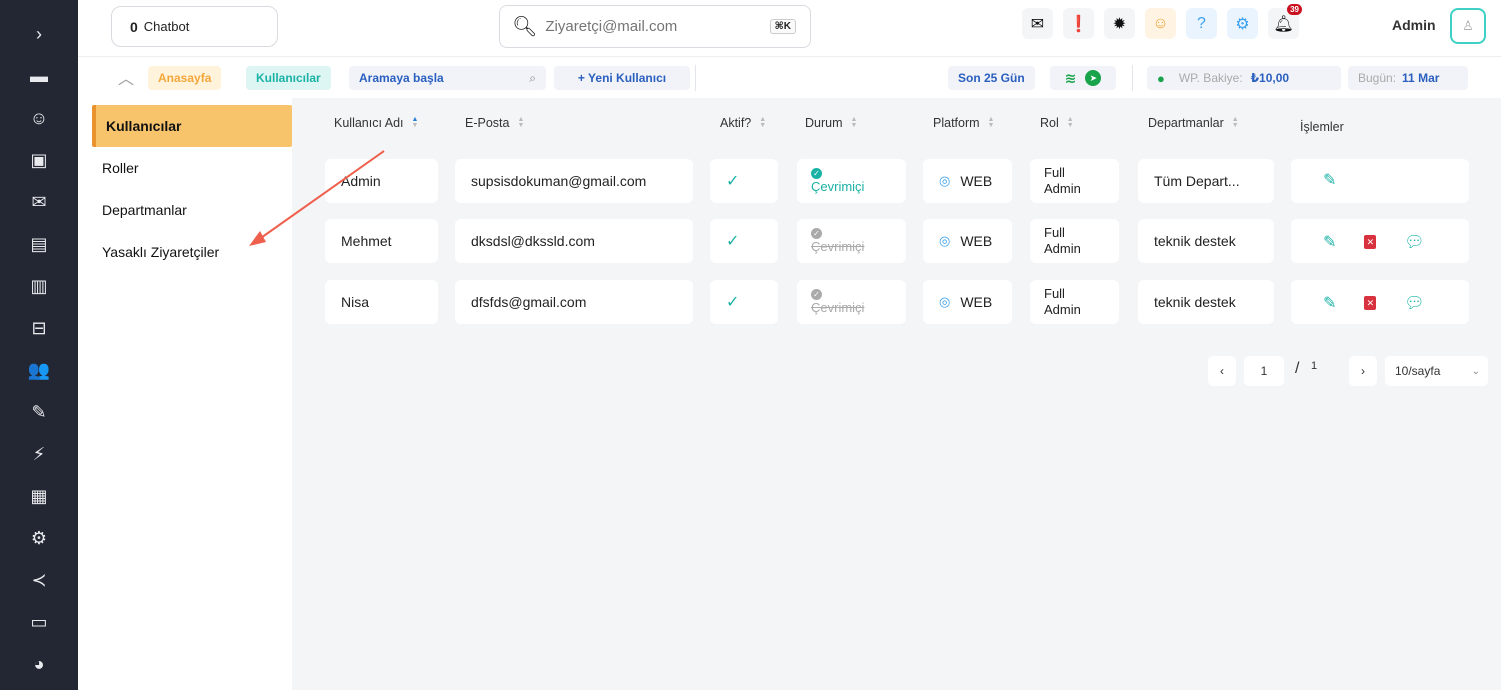  Describe the element at coordinates (1285, 21) in the screenshot. I see `notification-bell-icon: 🔔︎ 39` at that location.